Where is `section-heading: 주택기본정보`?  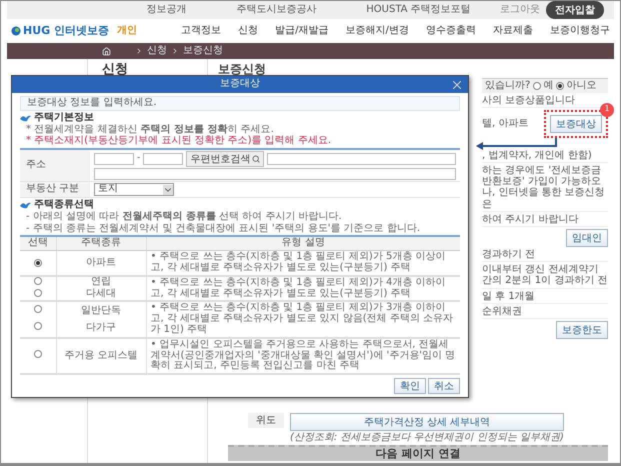
section-heading: 주택기본정보 is located at coordinates (64, 118).